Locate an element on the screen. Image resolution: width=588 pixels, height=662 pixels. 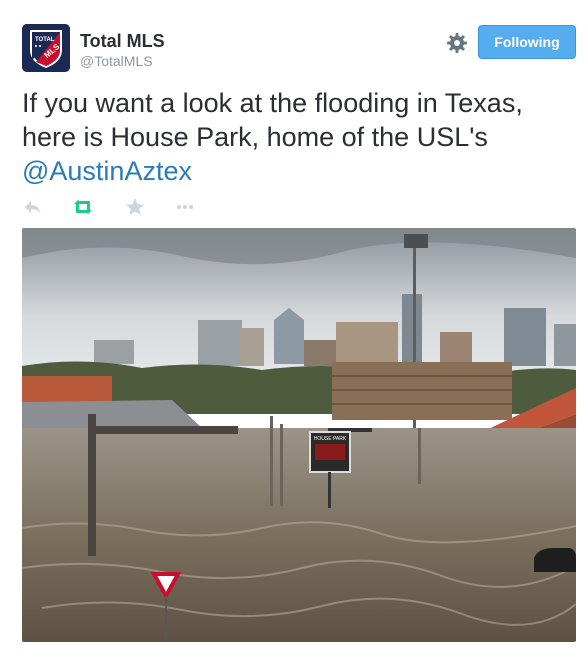
avatar: TOTAL MLS is located at coordinates (46, 48).